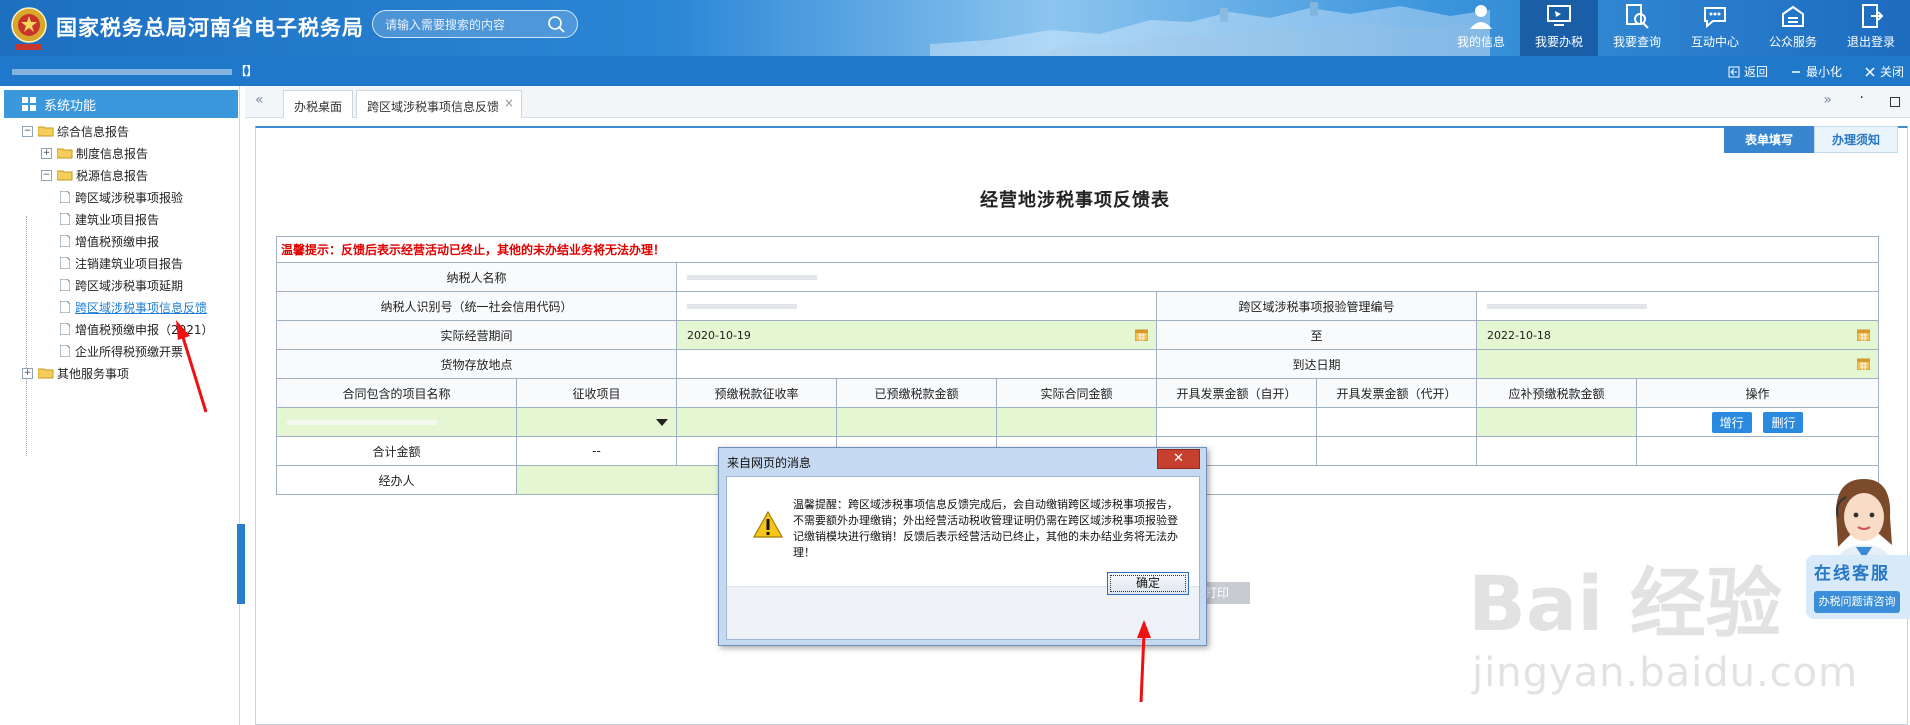 This screenshot has width=1910, height=725. What do you see at coordinates (465, 25) in the screenshot?
I see `search-input` at bounding box center [465, 25].